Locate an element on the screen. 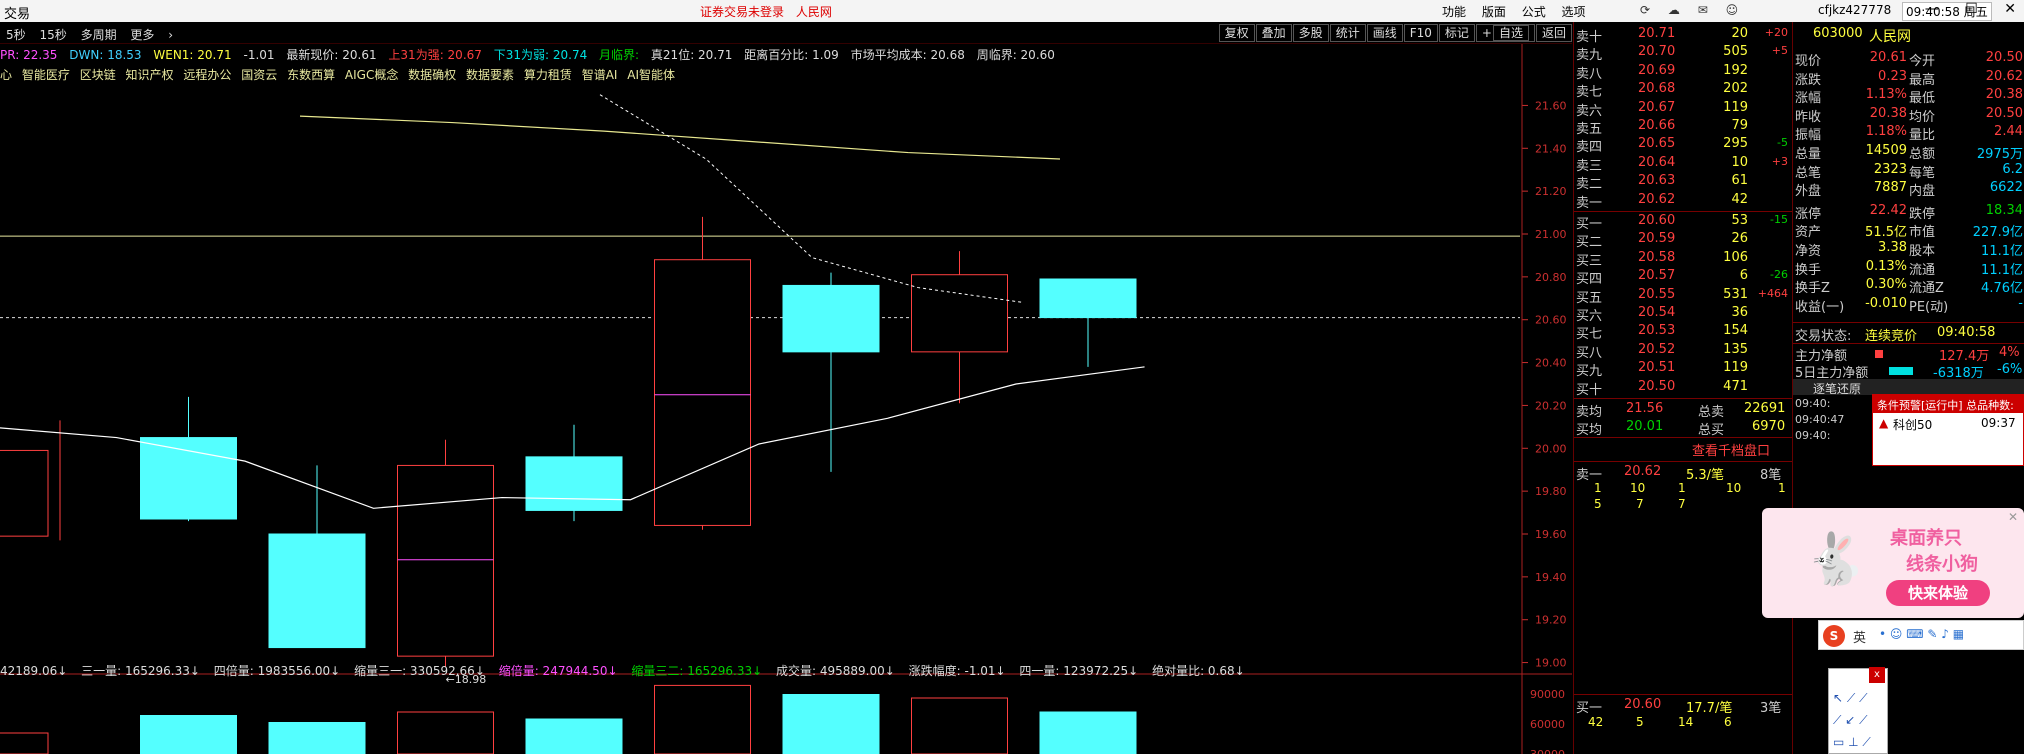 The width and height of the screenshot is (2024, 754). level-label: 卖七 is located at coordinates (1589, 93).